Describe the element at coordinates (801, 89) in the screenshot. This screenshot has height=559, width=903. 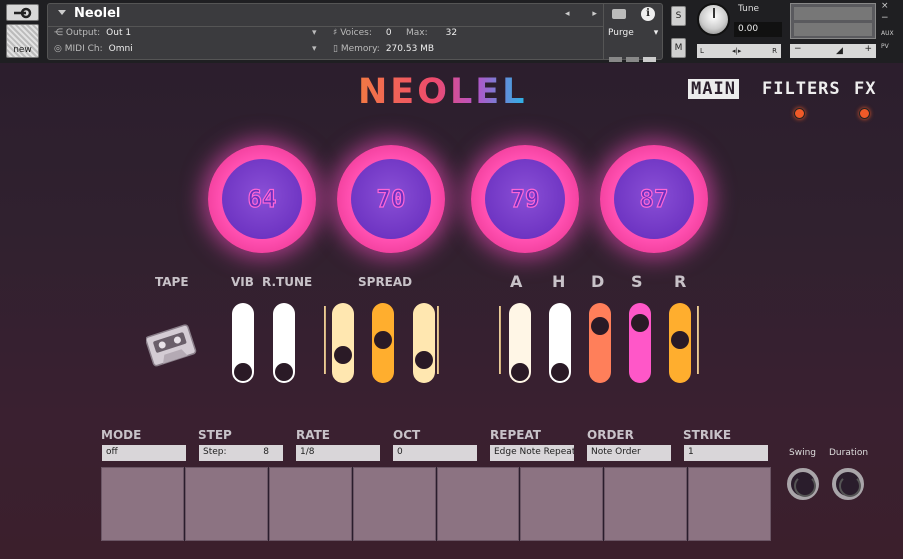
I see `tab-filters: FILTERS` at that location.